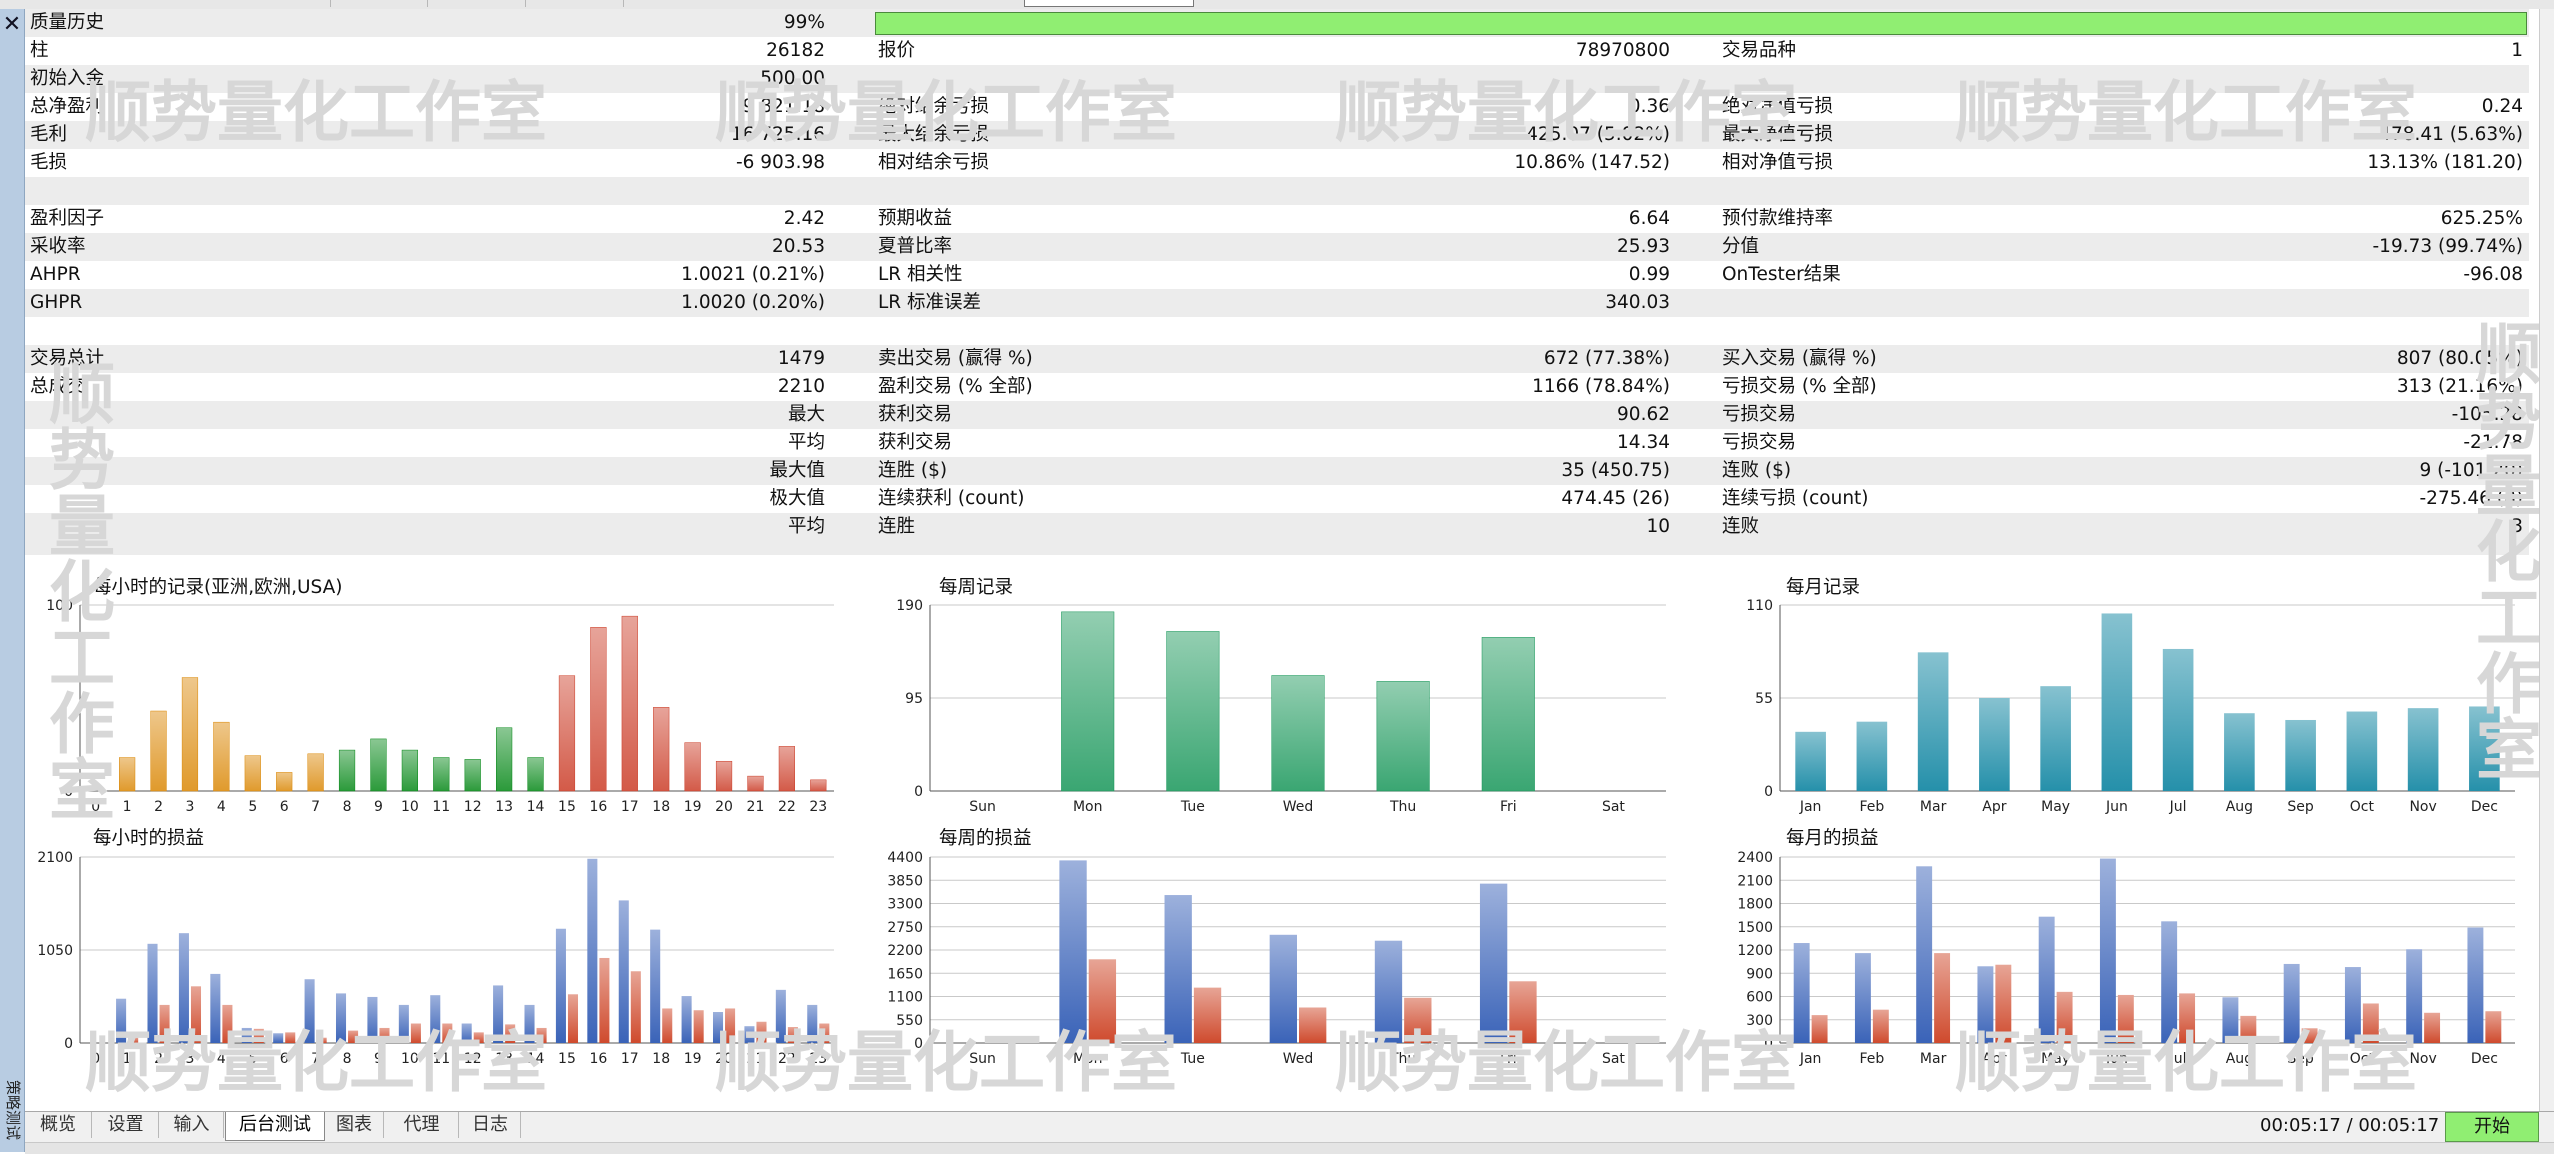  I want to click on y-tick-label: 2400, so click(1755, 858).